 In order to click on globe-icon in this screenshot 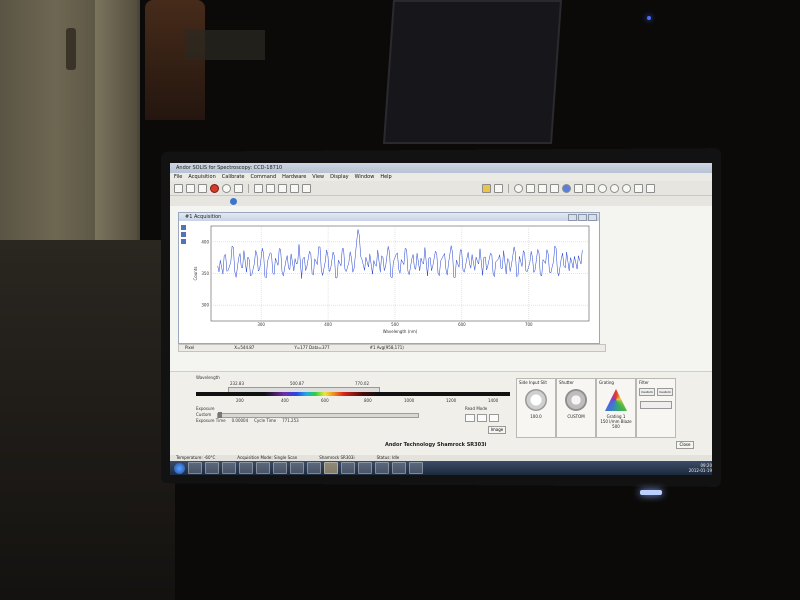, I will do `click(233, 201)`.